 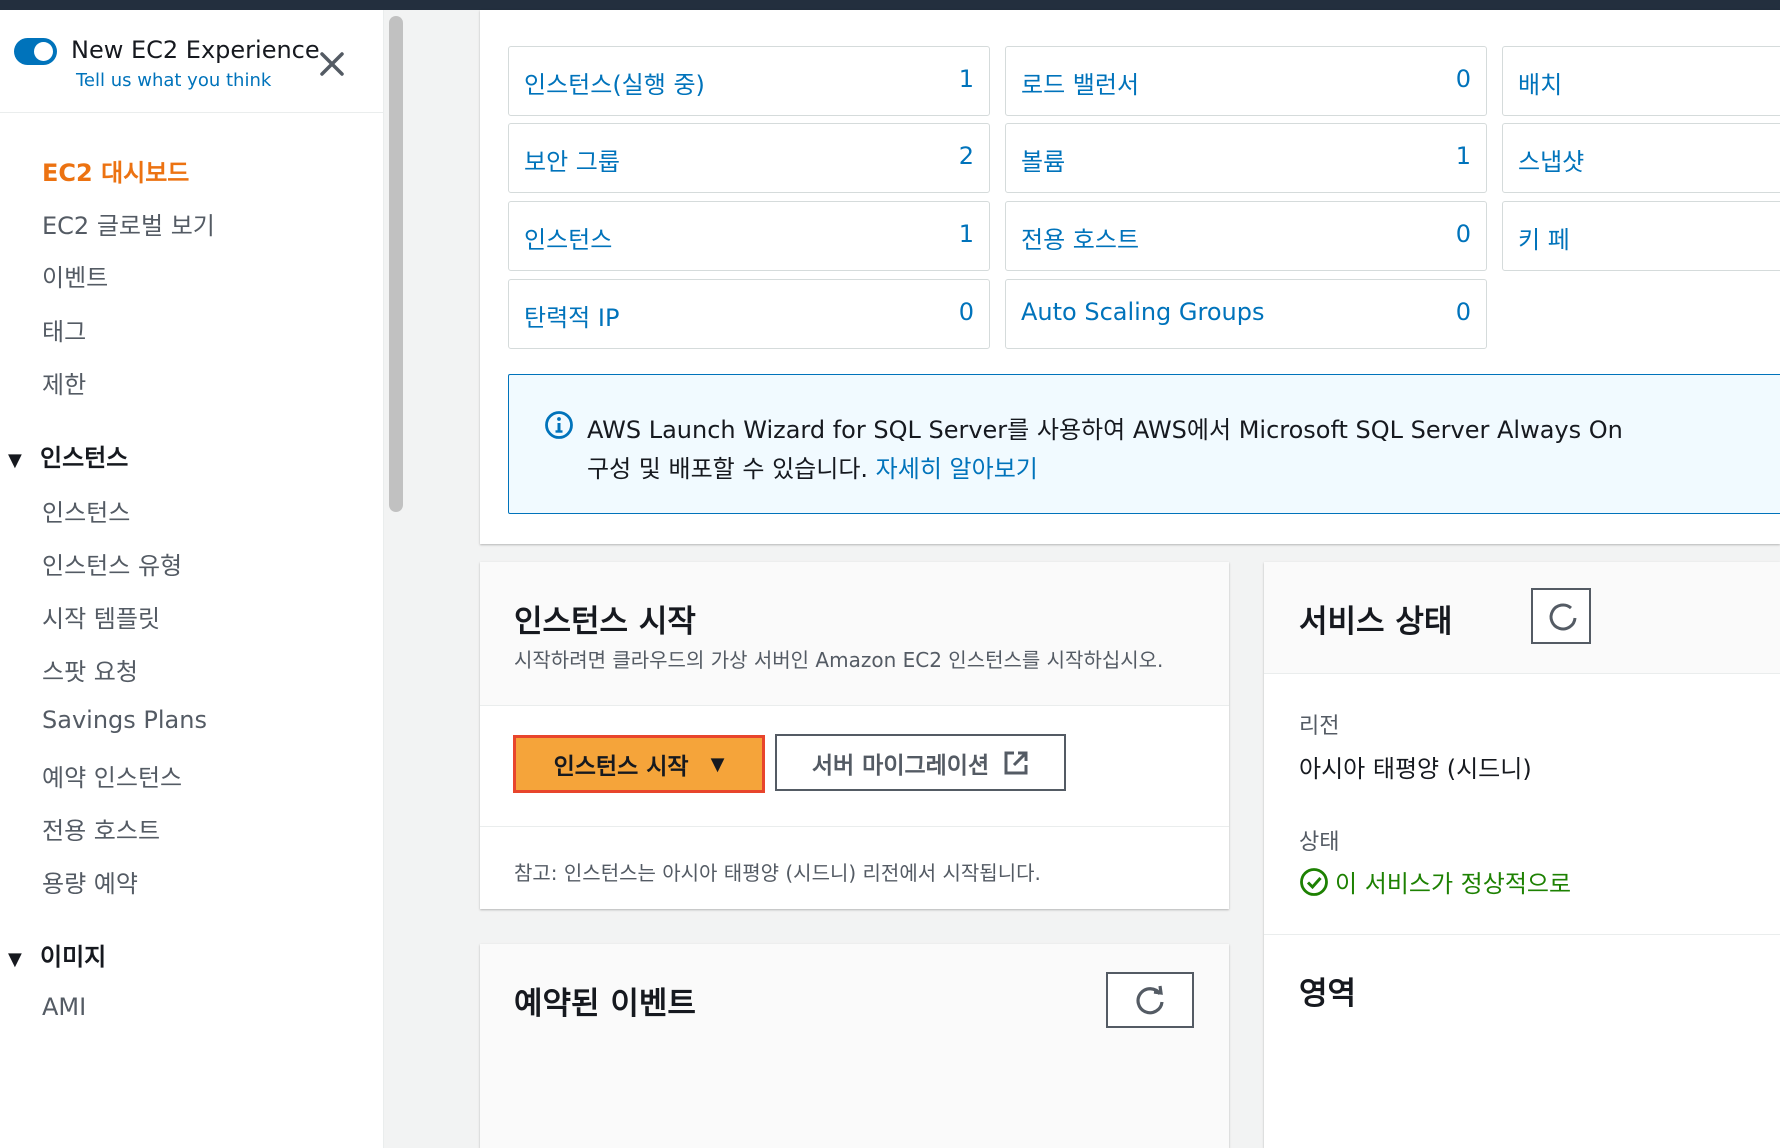 What do you see at coordinates (1641, 158) in the screenshot?
I see `resource-tile-snapshots: 스냅샷` at bounding box center [1641, 158].